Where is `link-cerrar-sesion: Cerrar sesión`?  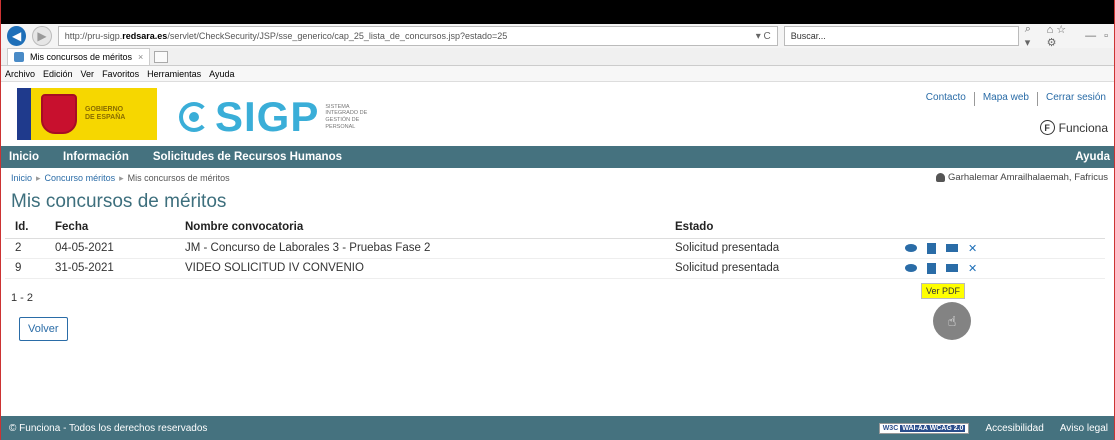 link-cerrar-sesion: Cerrar sesión is located at coordinates (1076, 99).